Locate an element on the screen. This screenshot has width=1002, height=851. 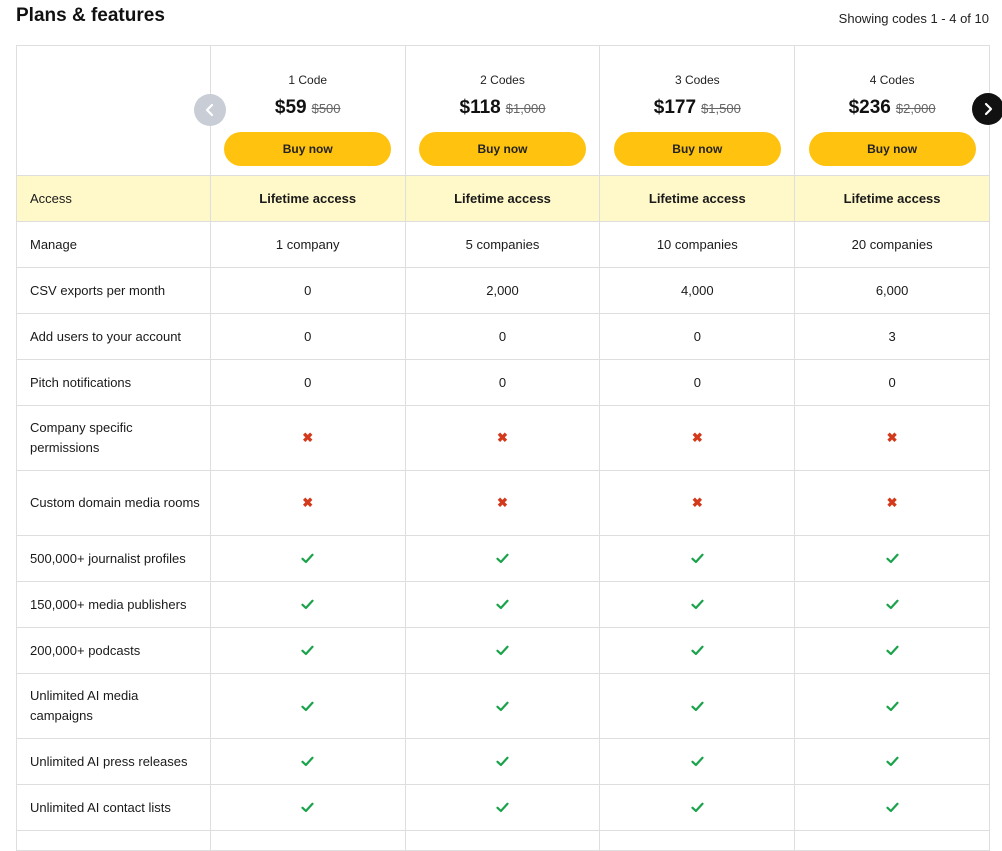
feature-row: Unlimited AI media campaigns is located at coordinates (503, 706).